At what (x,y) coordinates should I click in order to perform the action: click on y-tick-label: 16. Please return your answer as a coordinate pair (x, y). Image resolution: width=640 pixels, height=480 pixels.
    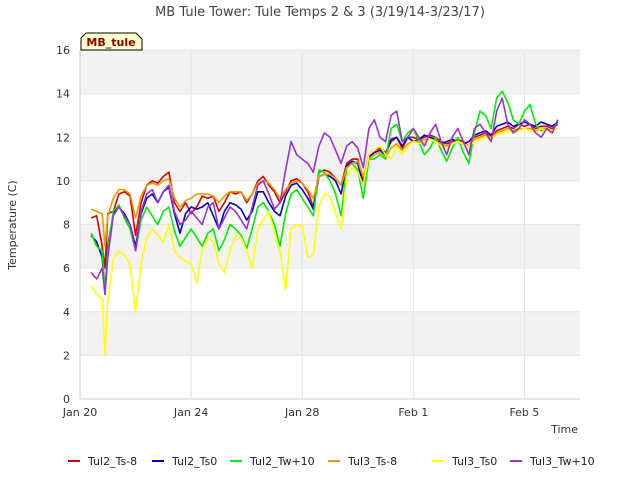
    Looking at the image, I should click on (63, 50).